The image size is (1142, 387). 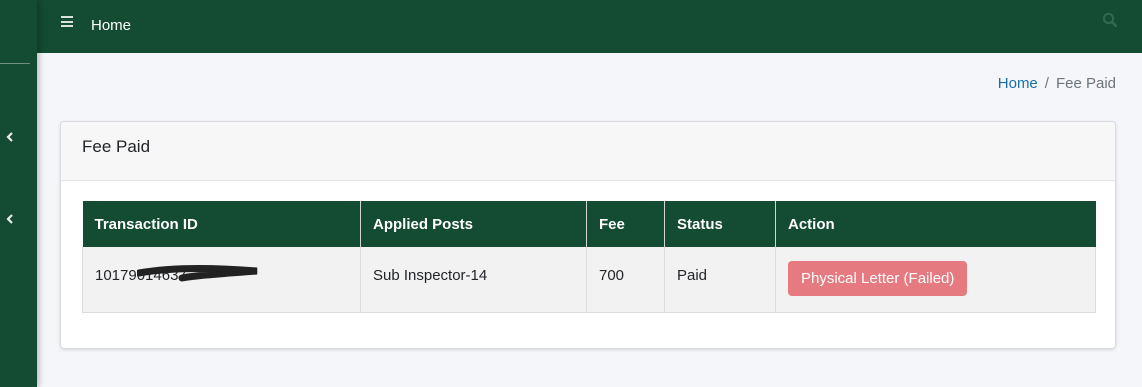 What do you see at coordinates (473, 280) in the screenshot?
I see `cell-applied-posts: Sub Inspector-14` at bounding box center [473, 280].